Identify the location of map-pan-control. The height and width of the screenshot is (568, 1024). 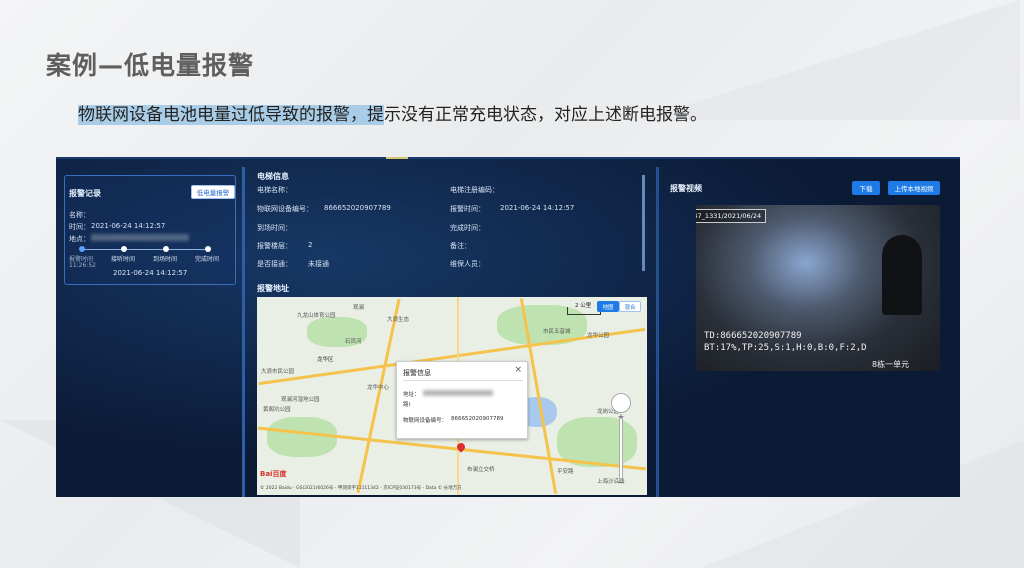
(621, 403).